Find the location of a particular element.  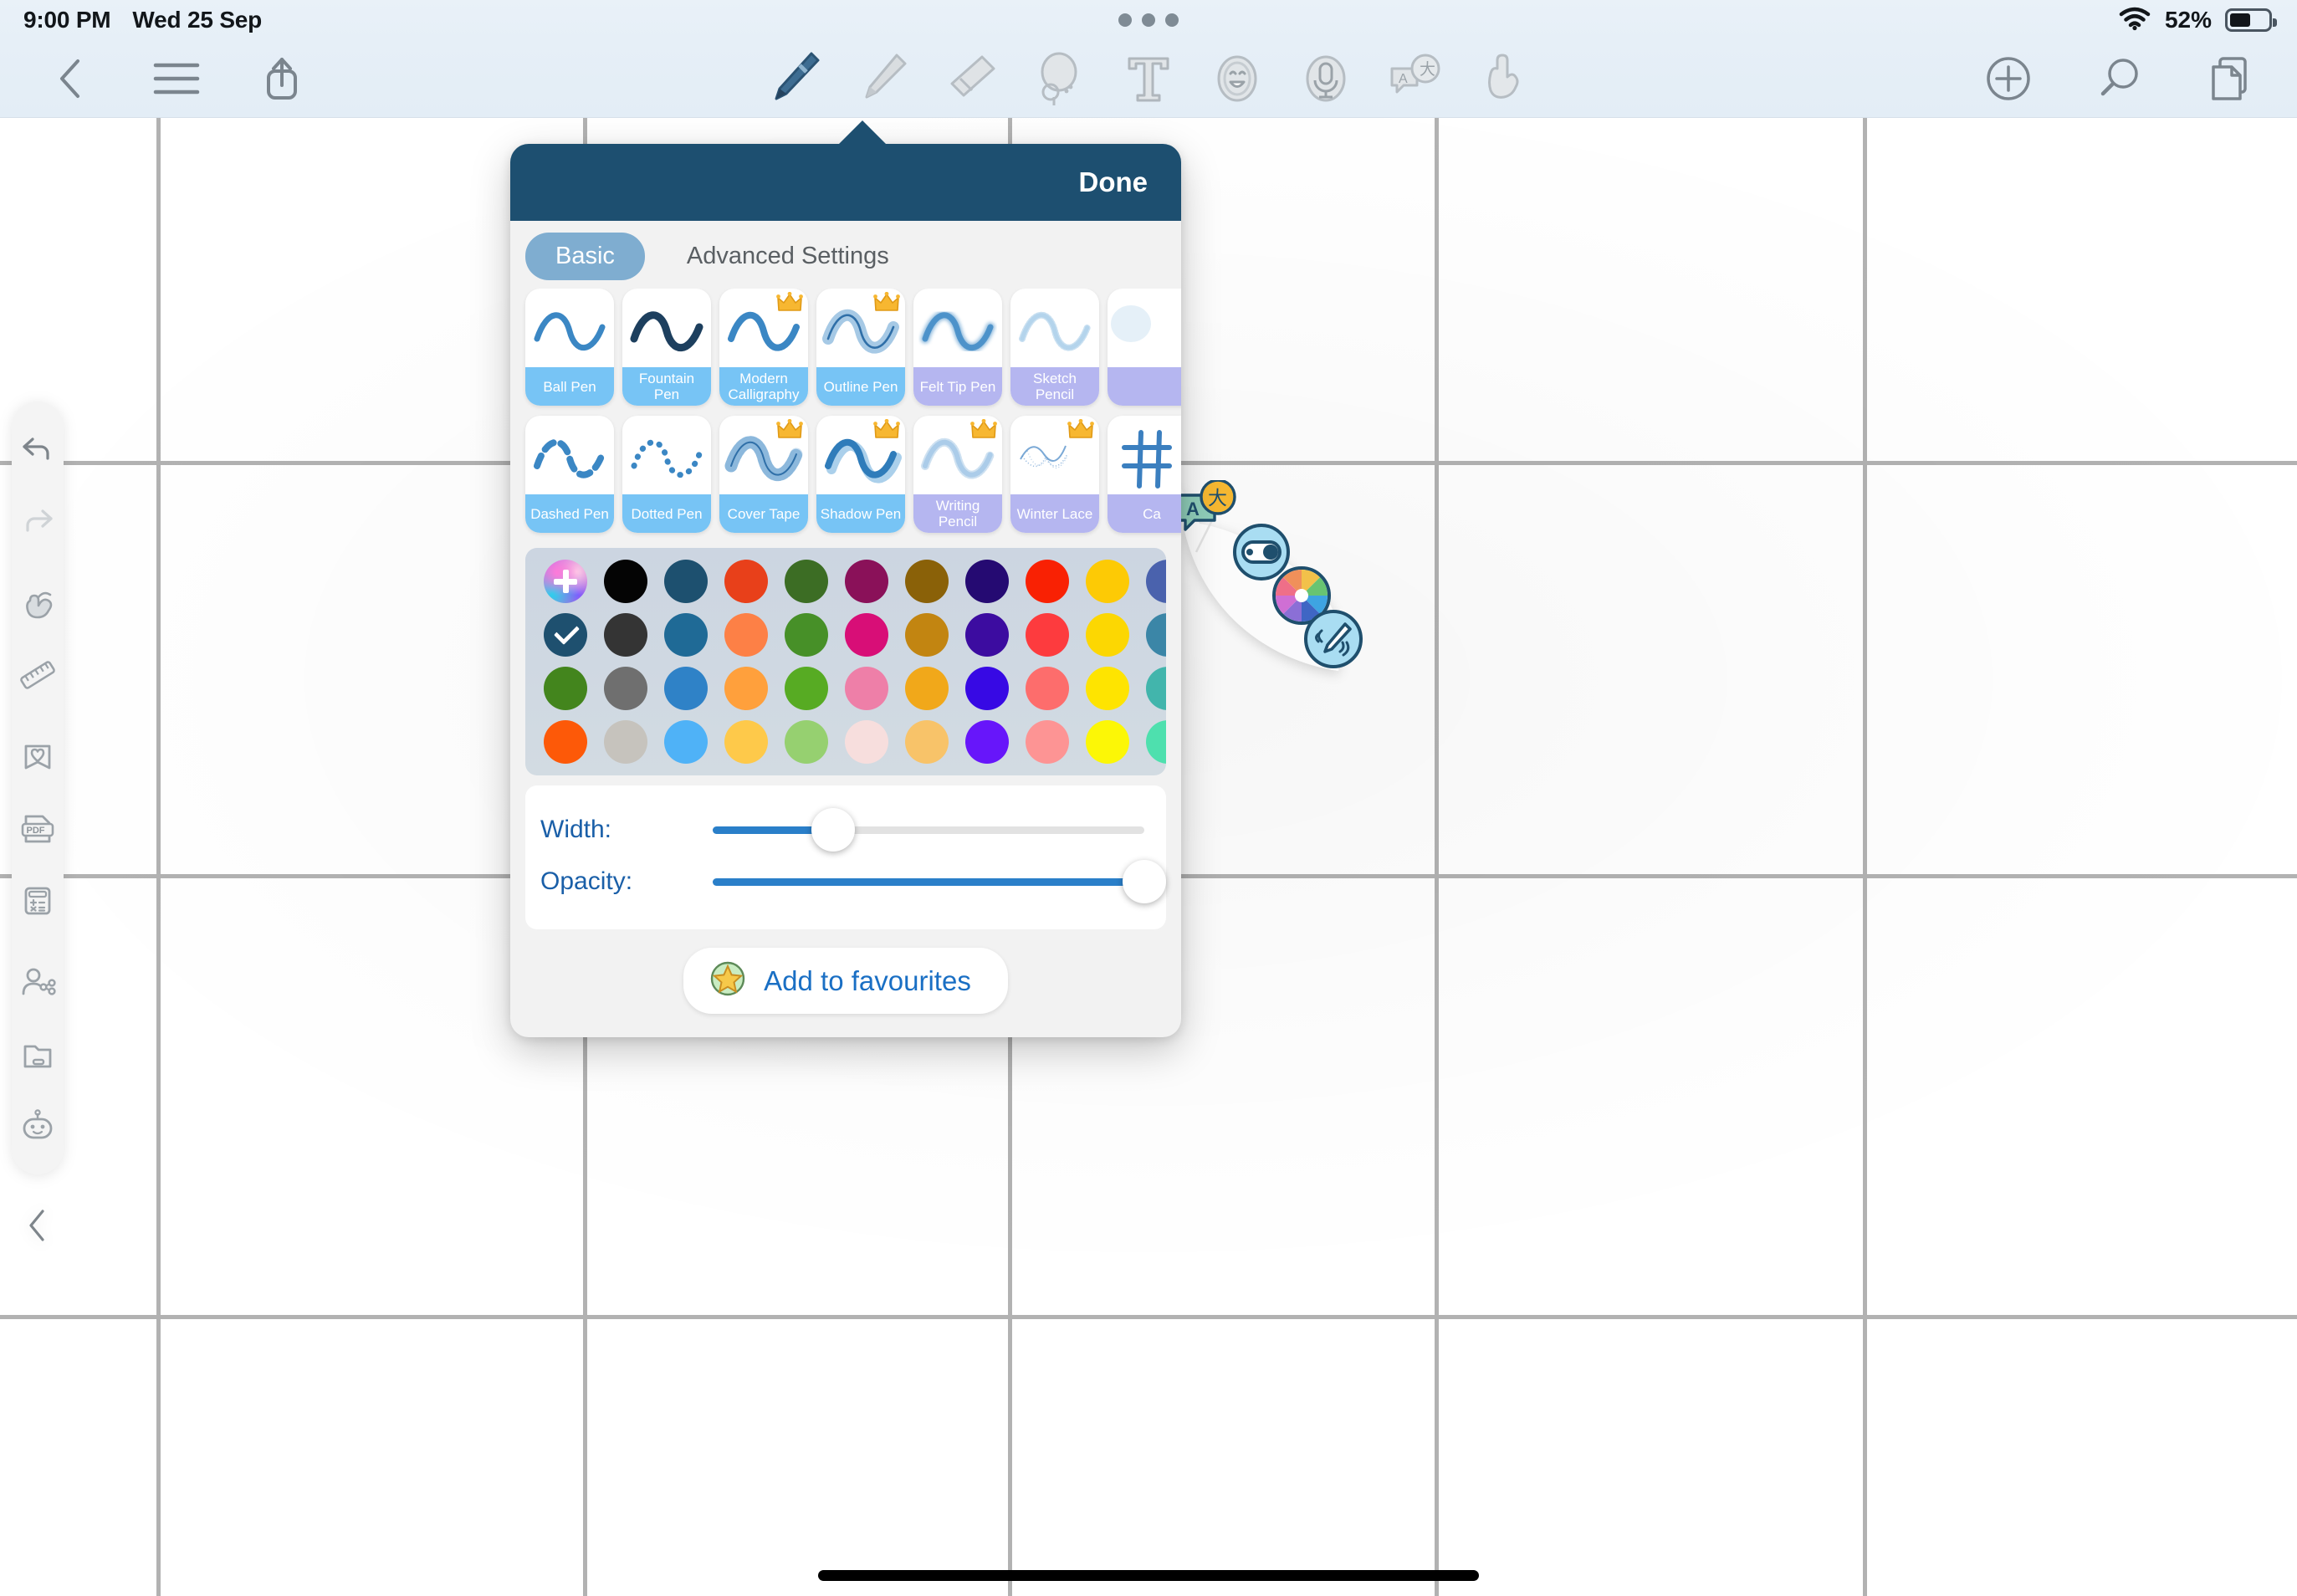

add-color-button is located at coordinates (565, 582).